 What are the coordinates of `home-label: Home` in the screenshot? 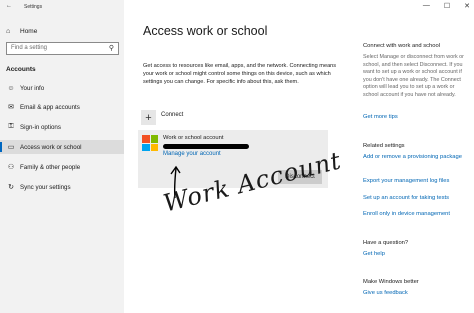 It's located at (29, 31).